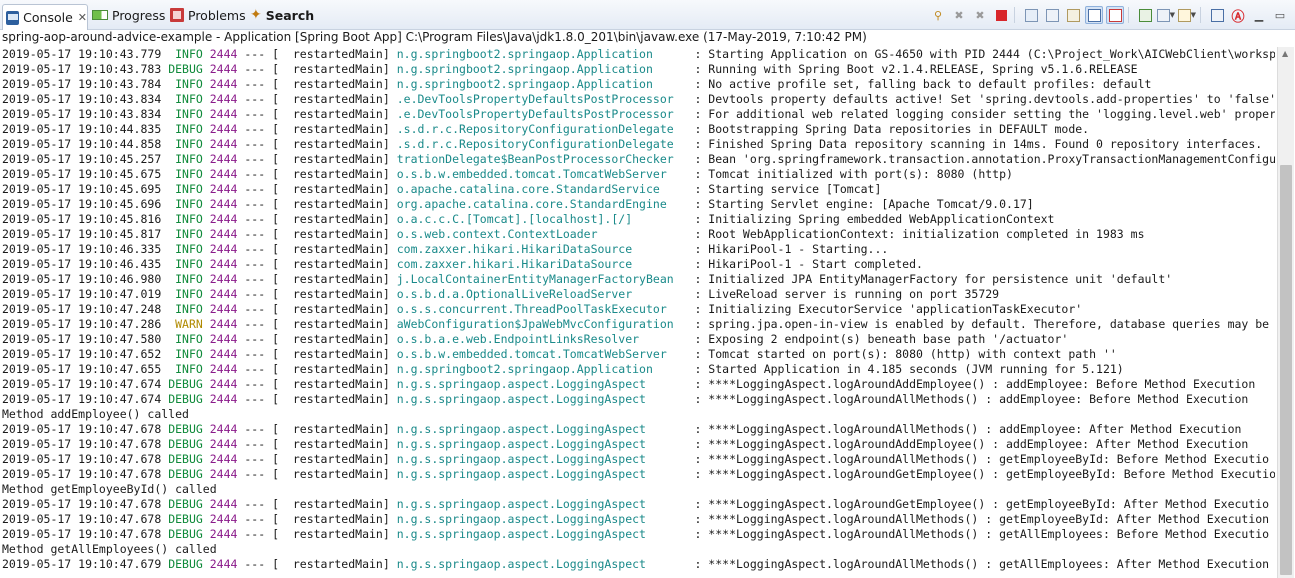 This screenshot has height=578, width=1295. What do you see at coordinates (128, 15) in the screenshot?
I see `tab-progress: Progress` at bounding box center [128, 15].